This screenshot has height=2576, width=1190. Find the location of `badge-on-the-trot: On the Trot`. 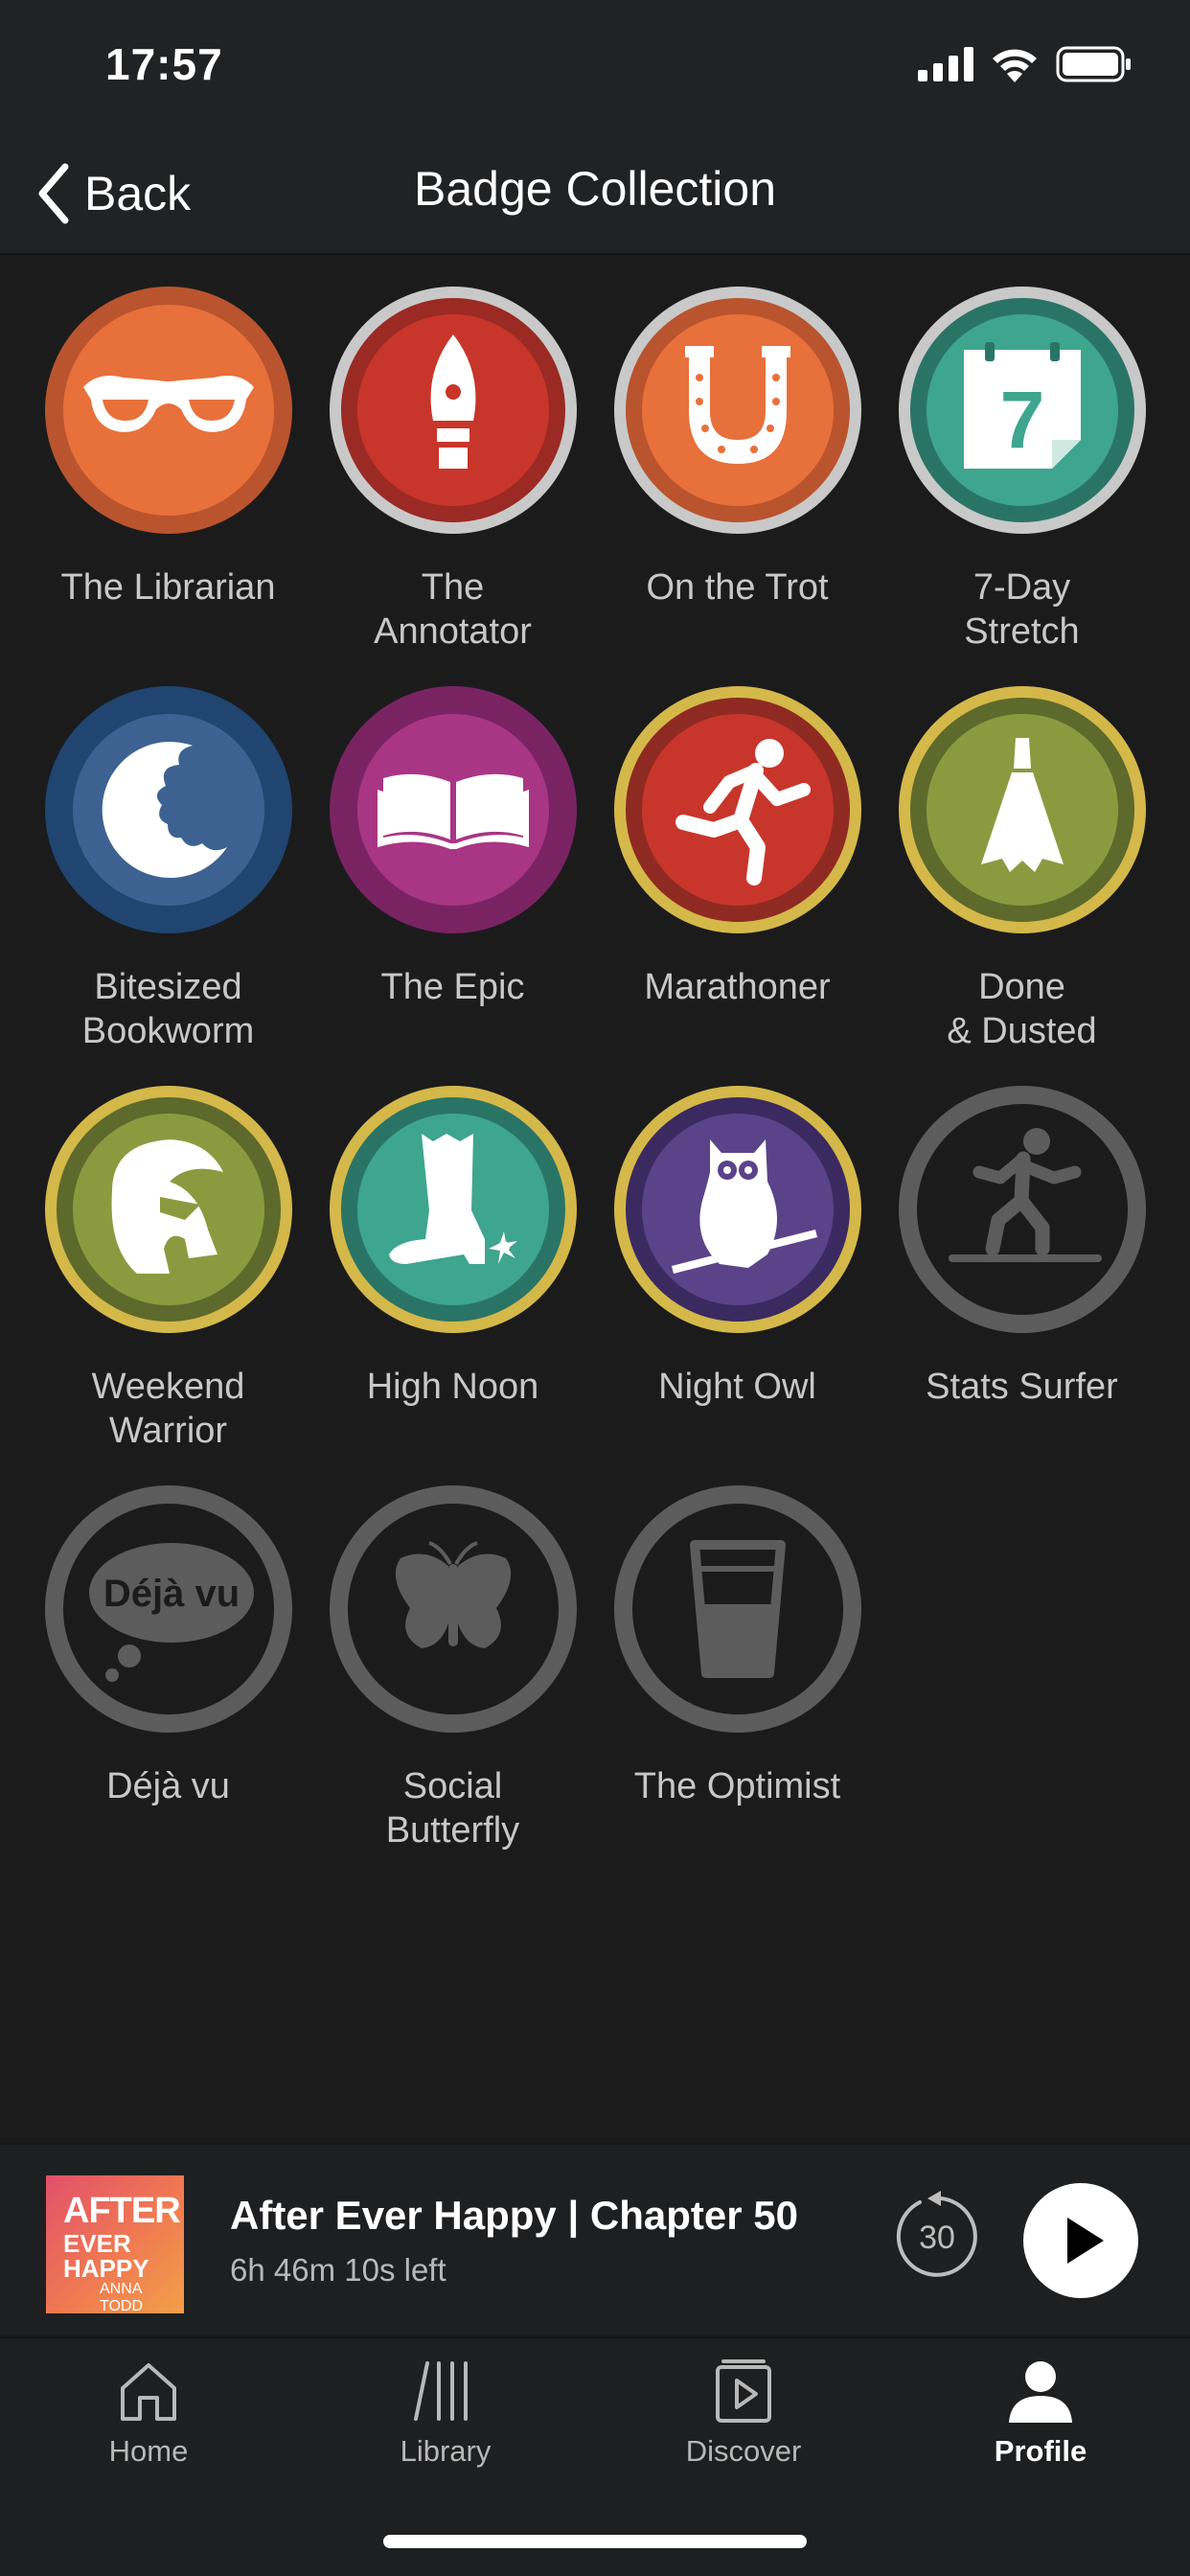

badge-on-the-trot: On the Trot is located at coordinates (738, 446).